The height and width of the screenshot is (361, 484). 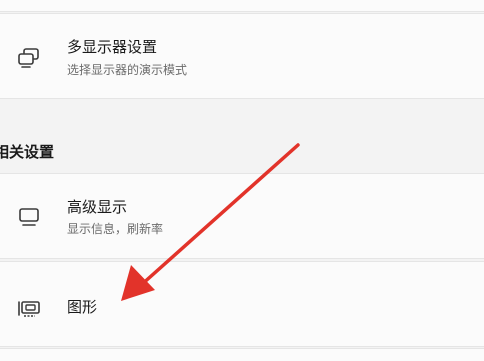 I want to click on multi-display-icon, so click(x=29, y=58).